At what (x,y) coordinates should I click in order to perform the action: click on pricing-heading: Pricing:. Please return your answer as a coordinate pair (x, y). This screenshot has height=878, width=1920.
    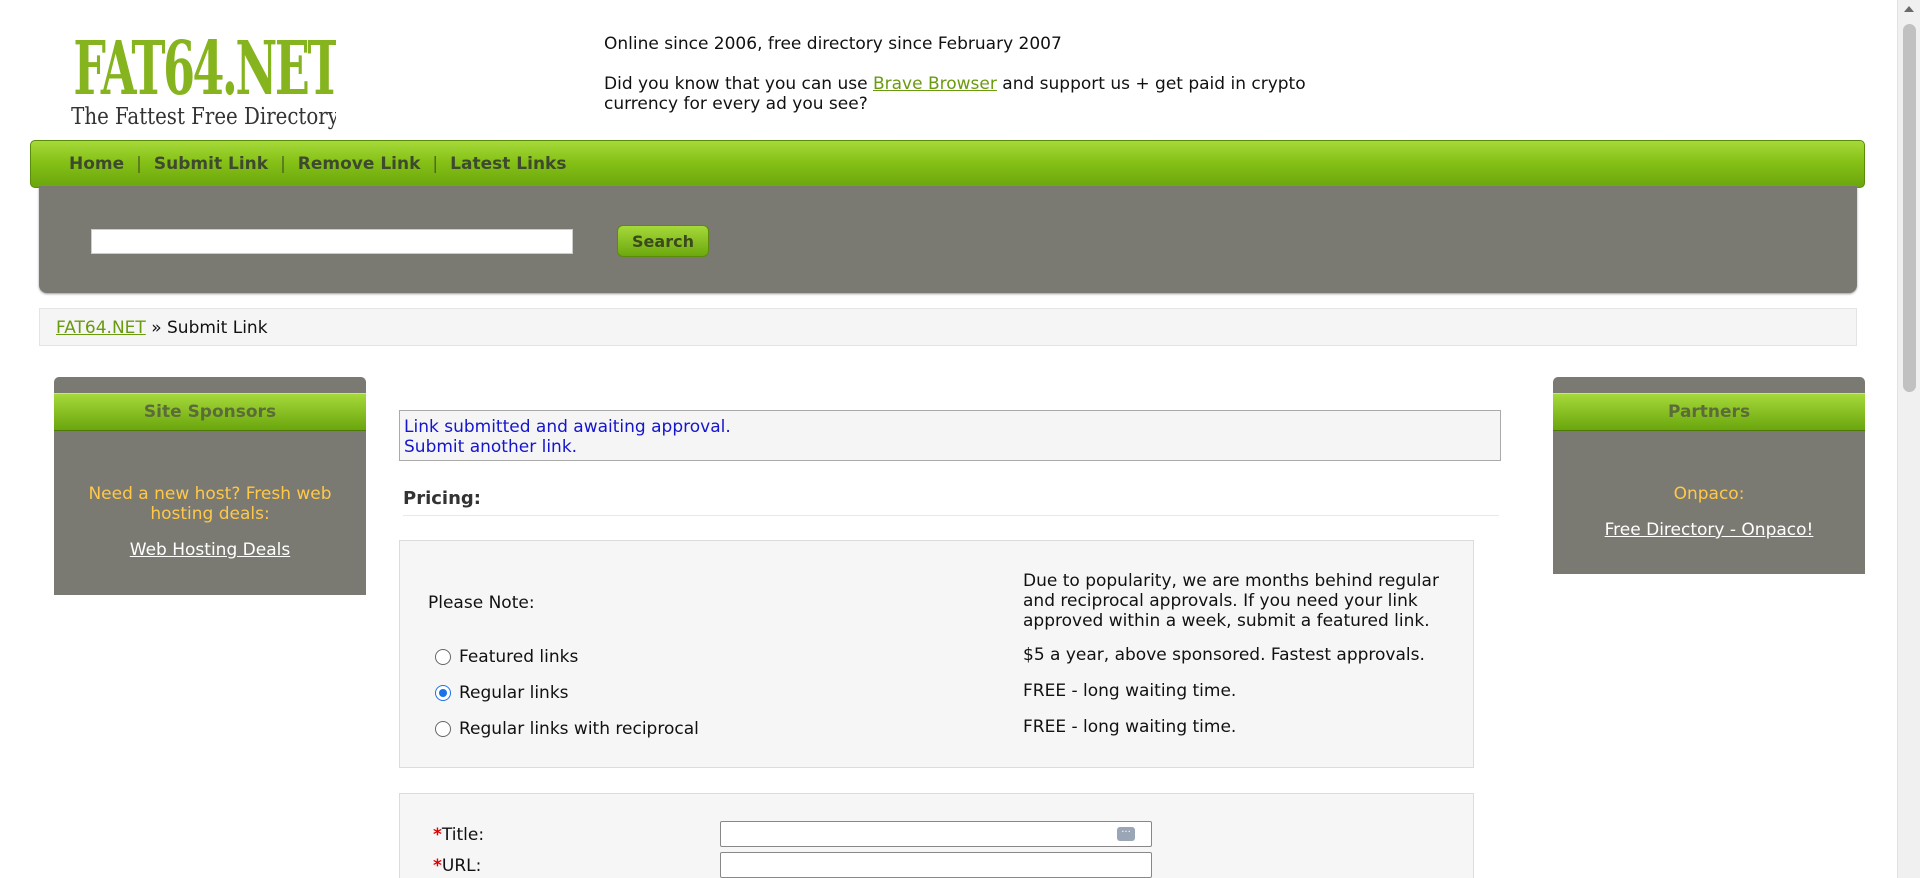
    Looking at the image, I should click on (951, 502).